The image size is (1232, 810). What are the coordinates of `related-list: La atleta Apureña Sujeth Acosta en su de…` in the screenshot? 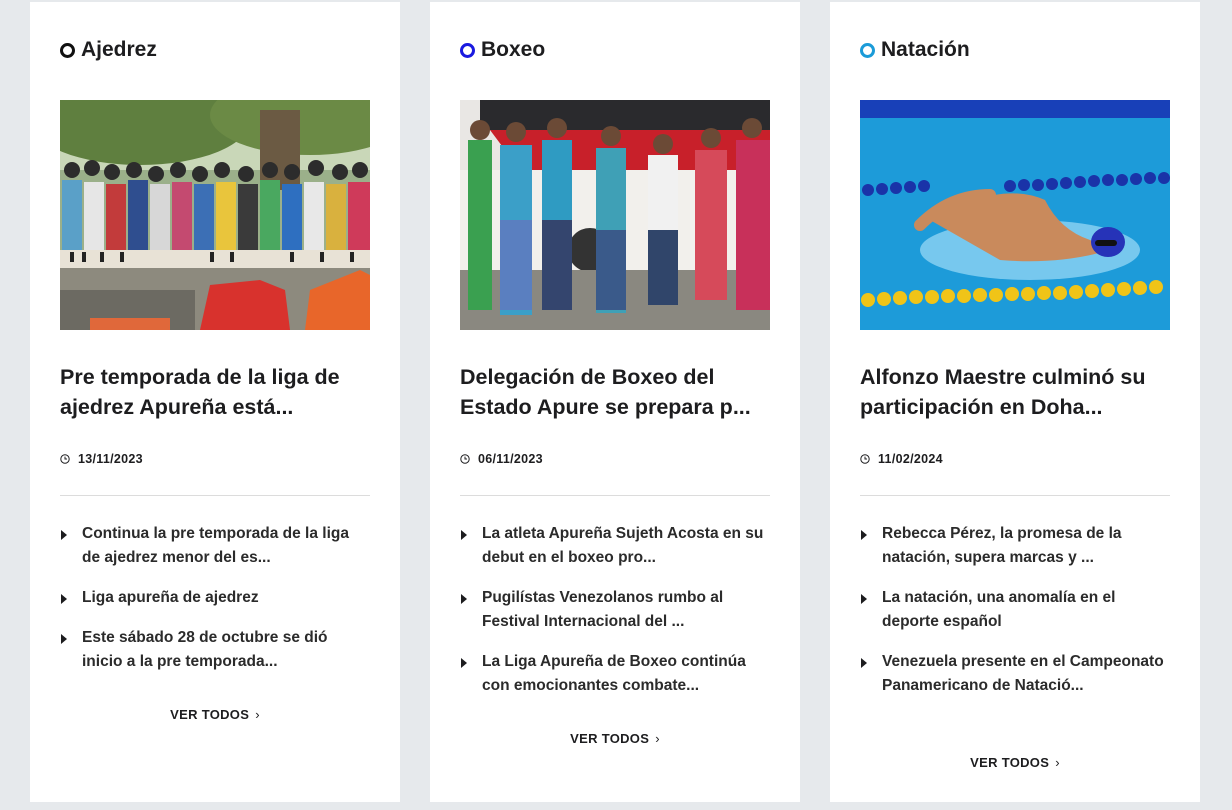 It's located at (615, 618).